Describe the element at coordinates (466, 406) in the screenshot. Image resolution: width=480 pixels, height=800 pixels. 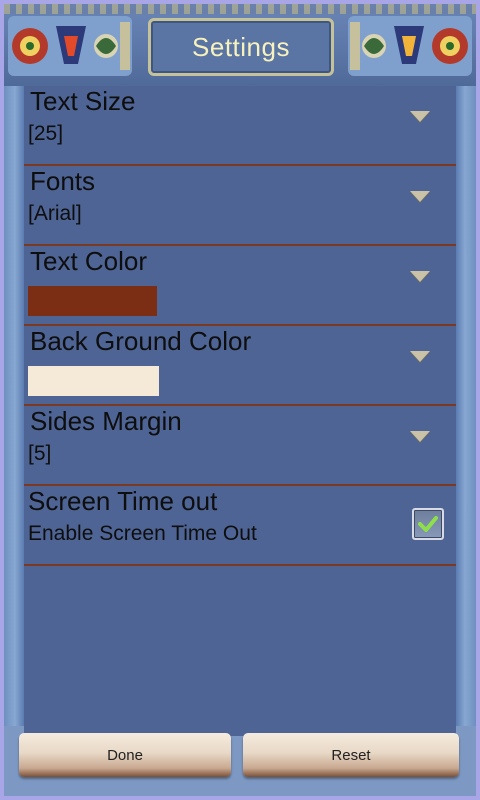
I see `right-border` at that location.